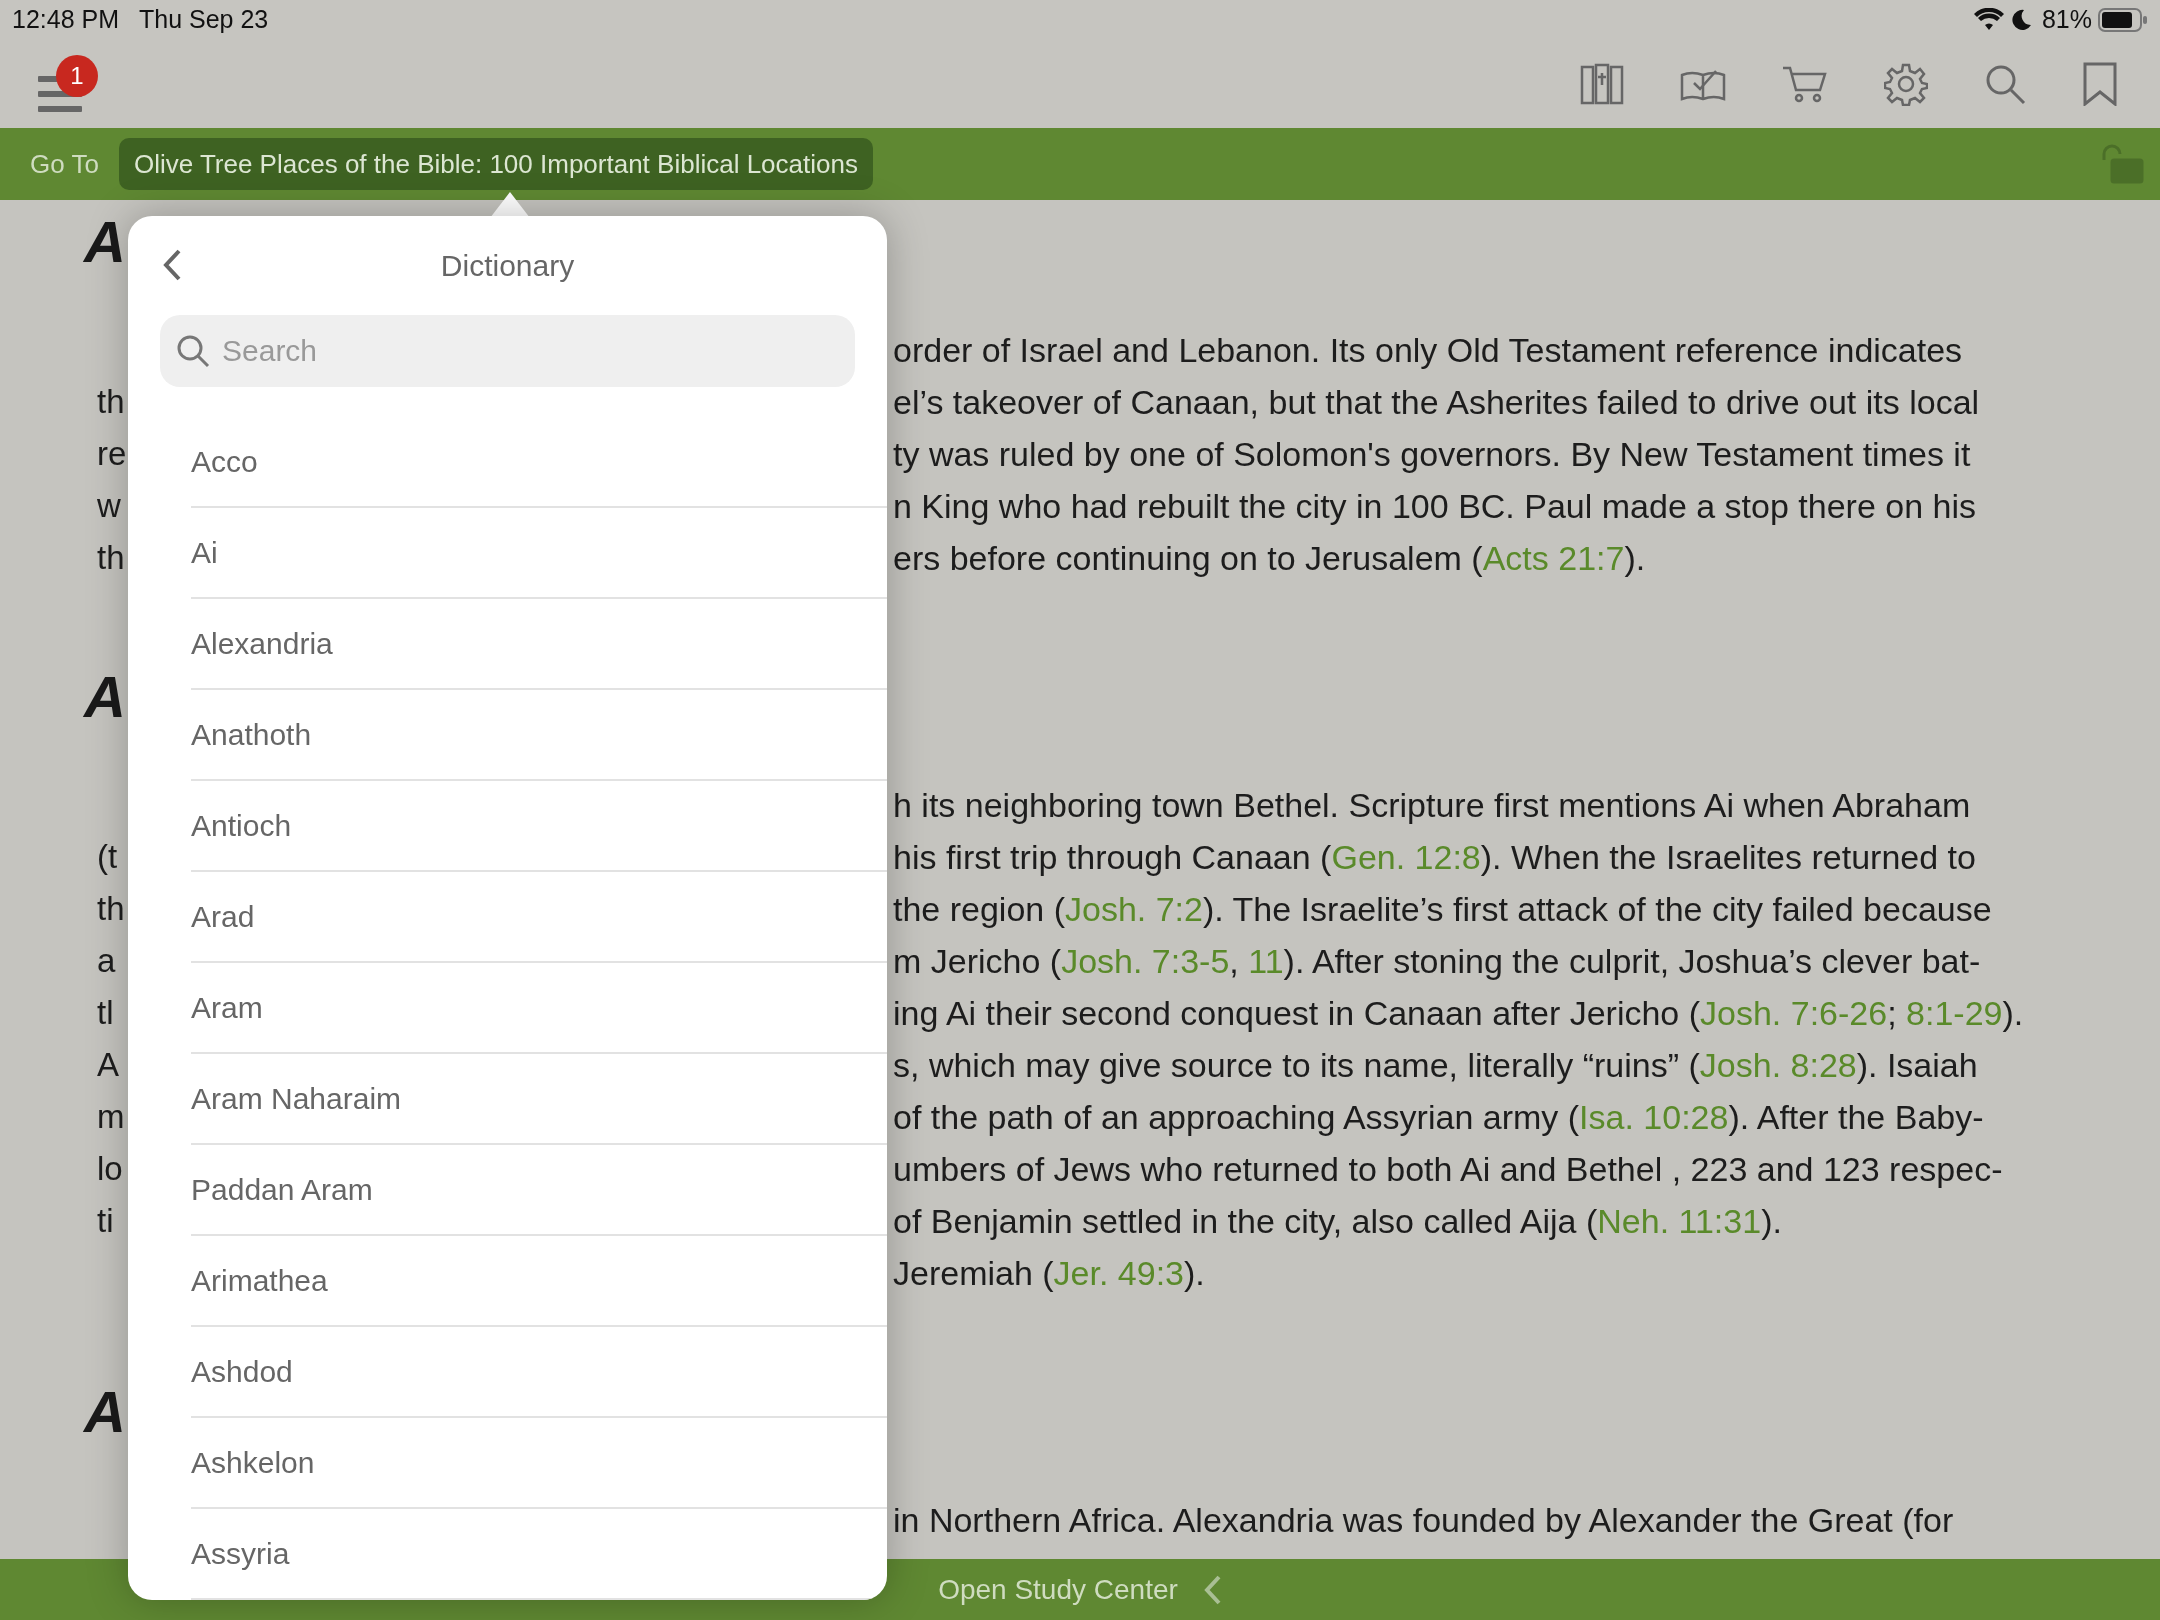 The height and width of the screenshot is (1620, 2160). What do you see at coordinates (77, 76) in the screenshot?
I see `notification-badge: 1` at bounding box center [77, 76].